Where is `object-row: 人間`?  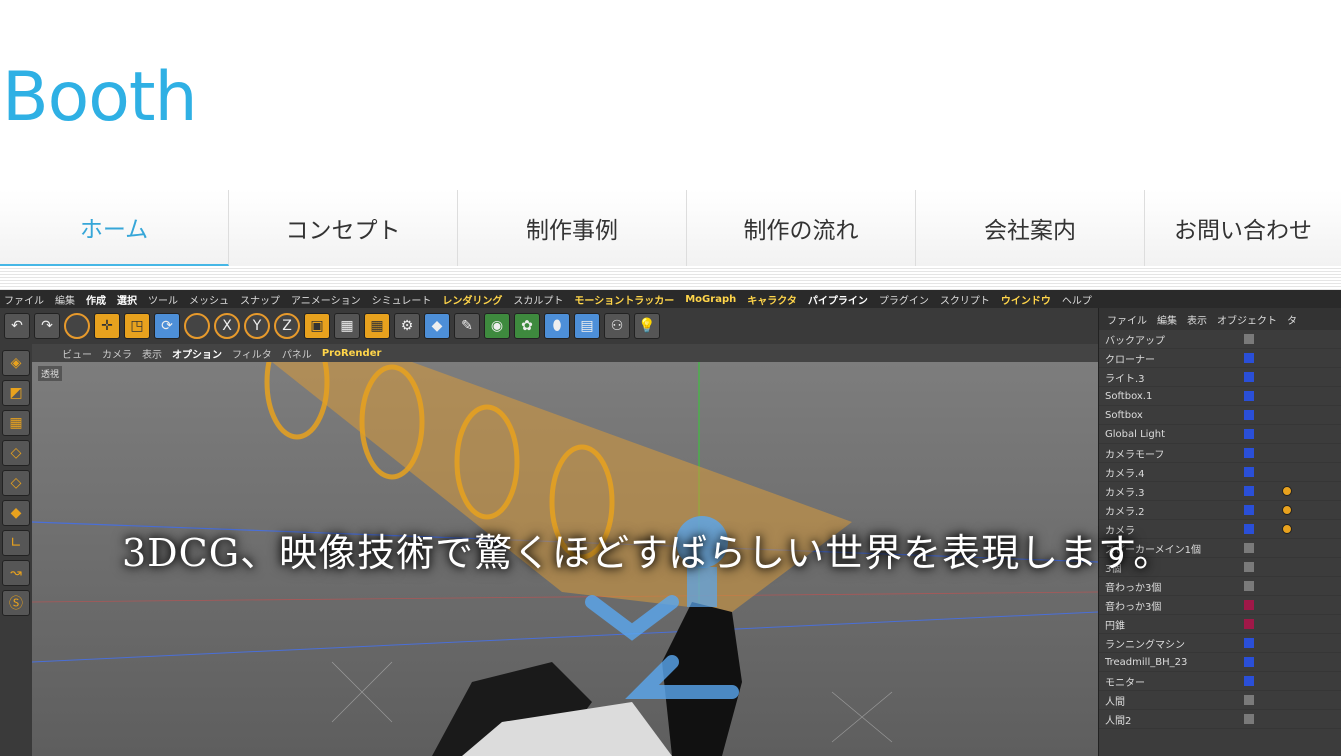
object-row: 人間 is located at coordinates (1220, 700).